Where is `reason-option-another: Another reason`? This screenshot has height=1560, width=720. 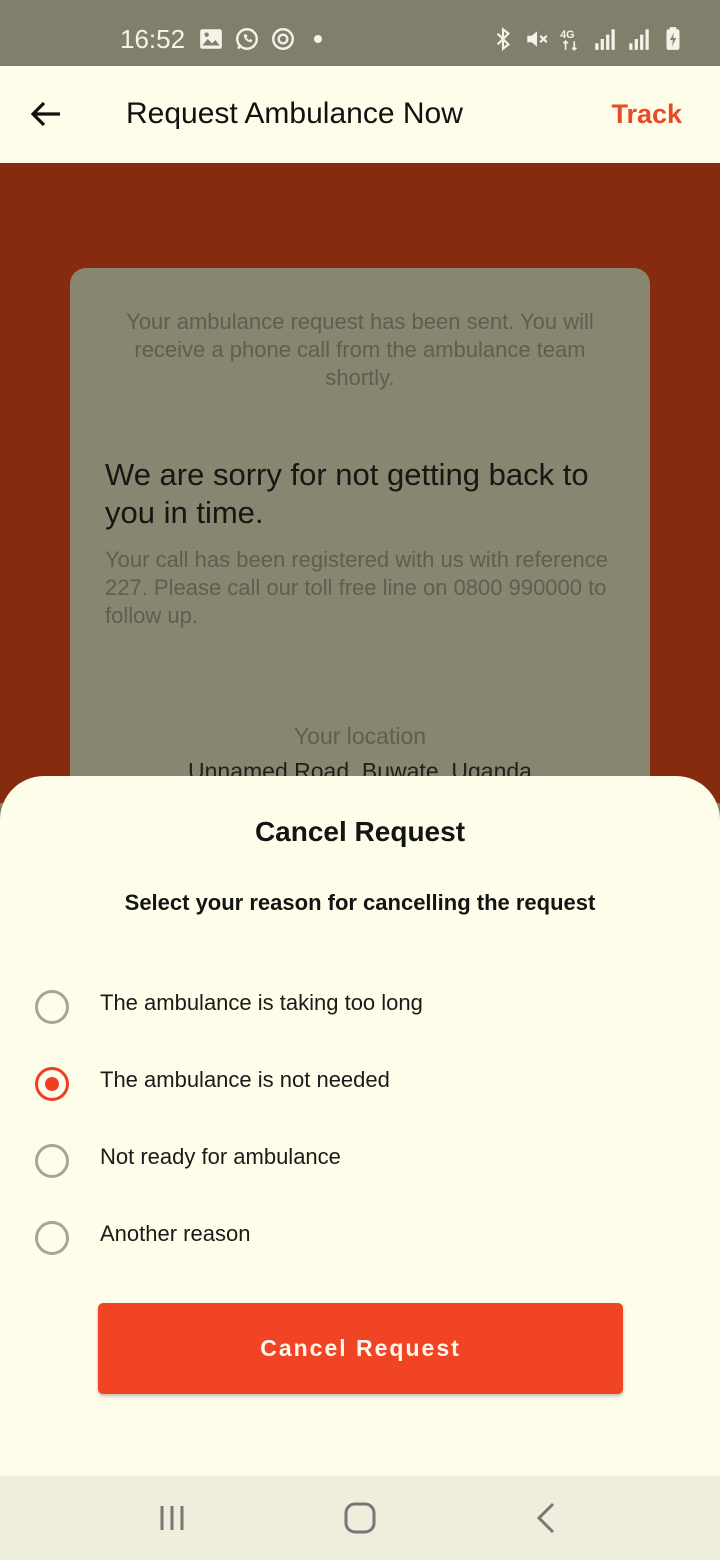 reason-option-another: Another reason is located at coordinates (360, 1237).